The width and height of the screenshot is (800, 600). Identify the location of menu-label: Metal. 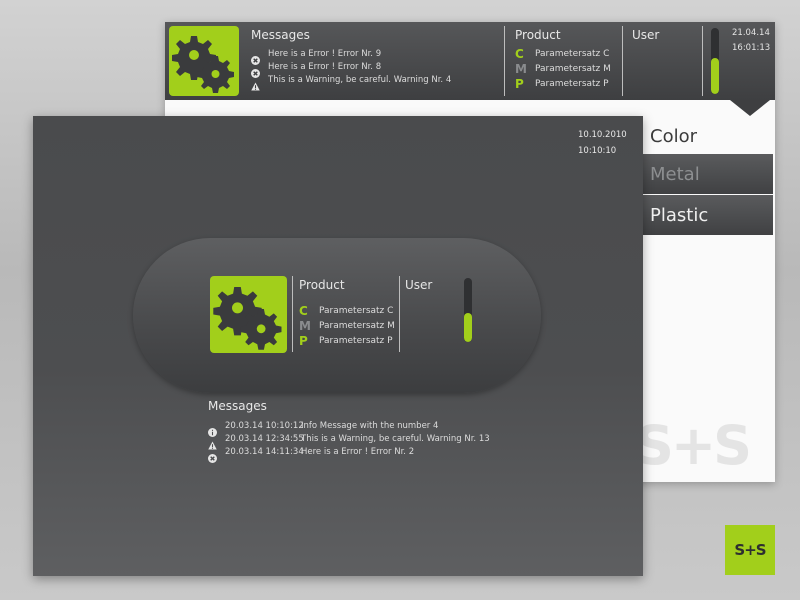
(675, 174).